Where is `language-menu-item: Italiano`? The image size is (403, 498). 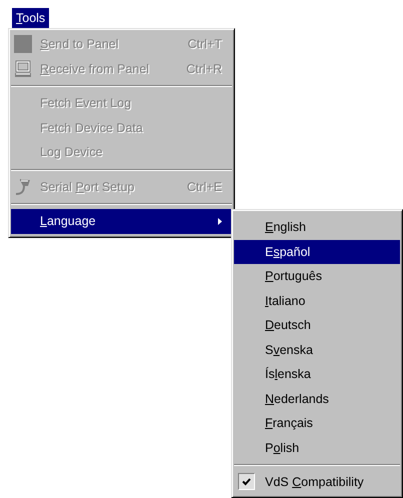 language-menu-item: Italiano is located at coordinates (317, 300).